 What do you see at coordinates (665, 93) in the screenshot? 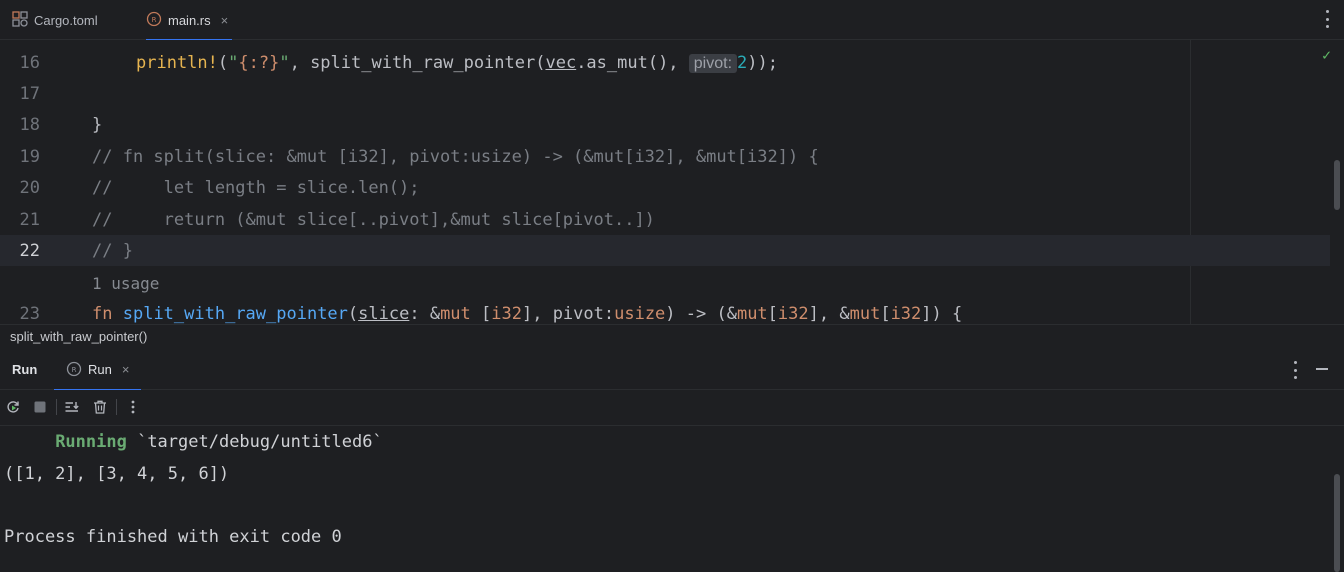
I see `code-line: 17` at bounding box center [665, 93].